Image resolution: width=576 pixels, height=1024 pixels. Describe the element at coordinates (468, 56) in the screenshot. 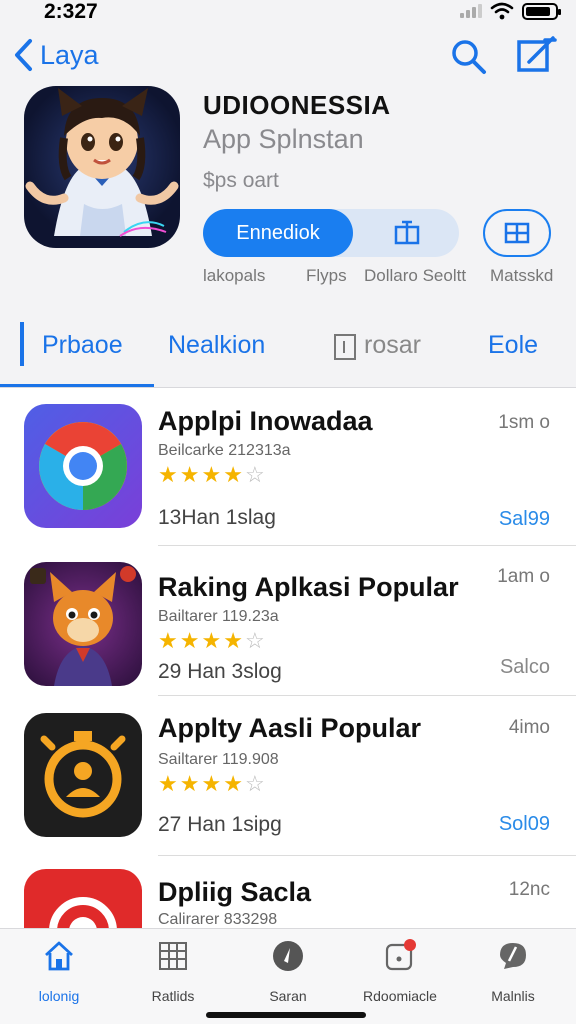

I see `search-icon` at that location.